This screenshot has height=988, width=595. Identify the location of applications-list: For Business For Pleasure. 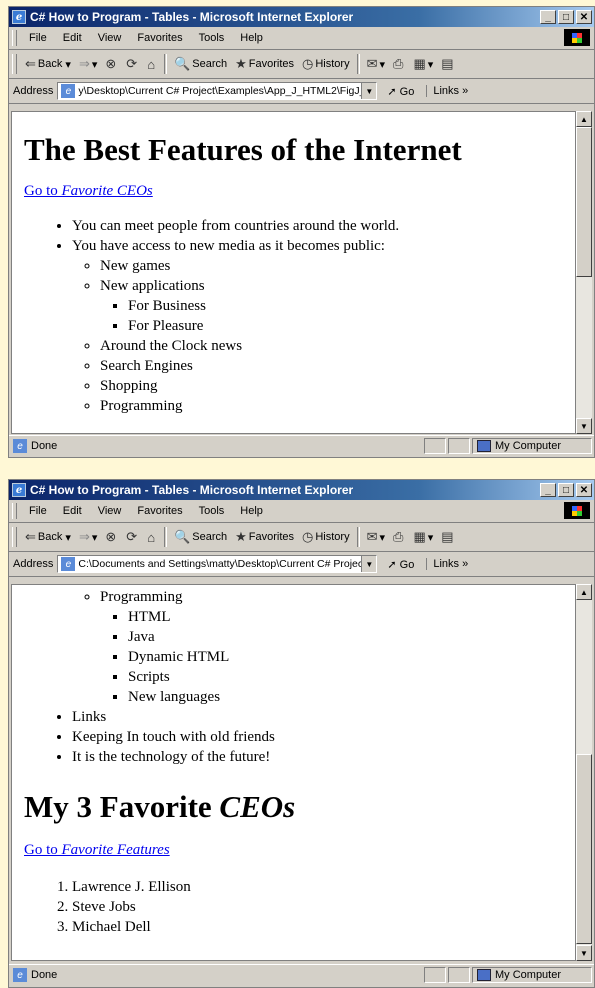
(337, 316).